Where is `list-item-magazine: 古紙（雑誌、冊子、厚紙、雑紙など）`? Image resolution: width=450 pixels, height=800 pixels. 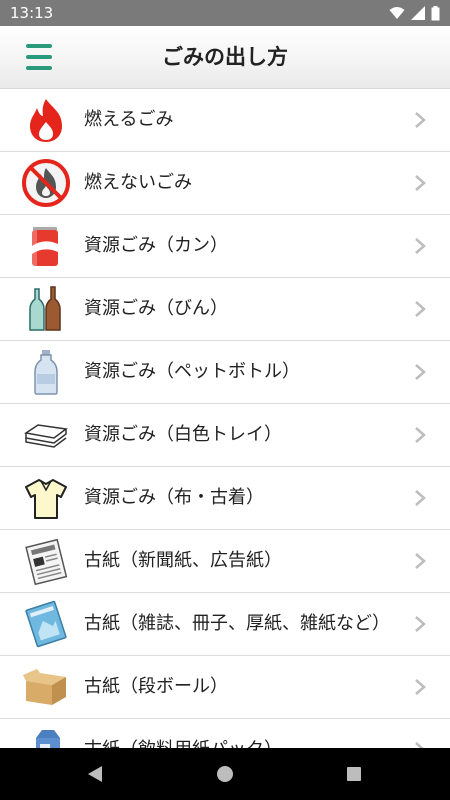
list-item-magazine: 古紙（雑誌、冊子、厚紙、雑紙など） is located at coordinates (225, 624).